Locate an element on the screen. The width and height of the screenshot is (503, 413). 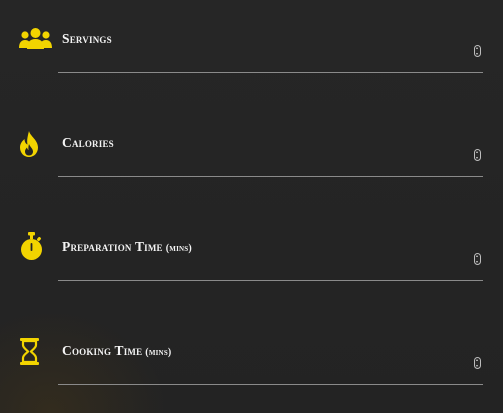
calories-stepper is located at coordinates (477, 155).